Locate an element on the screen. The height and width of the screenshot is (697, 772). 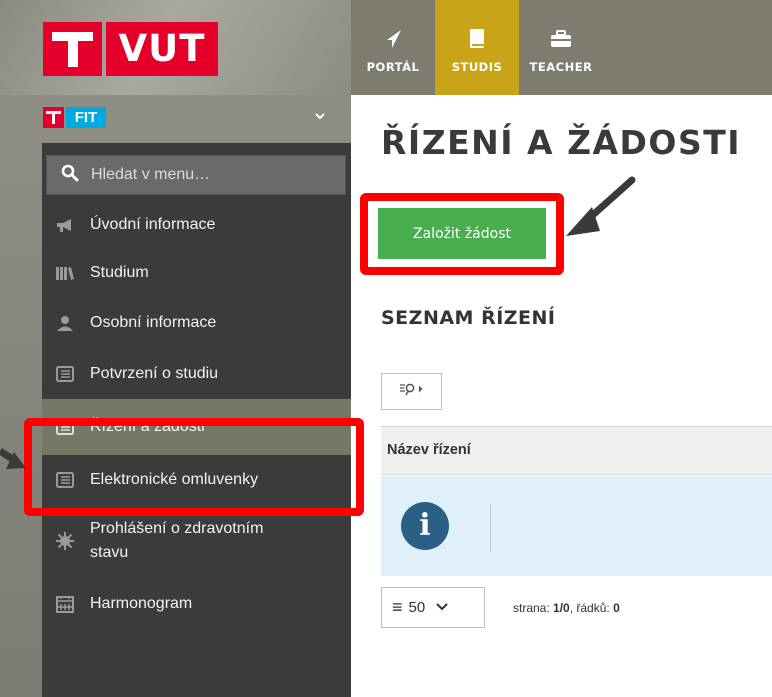
arrow-icon-to-button is located at coordinates (601, 206).